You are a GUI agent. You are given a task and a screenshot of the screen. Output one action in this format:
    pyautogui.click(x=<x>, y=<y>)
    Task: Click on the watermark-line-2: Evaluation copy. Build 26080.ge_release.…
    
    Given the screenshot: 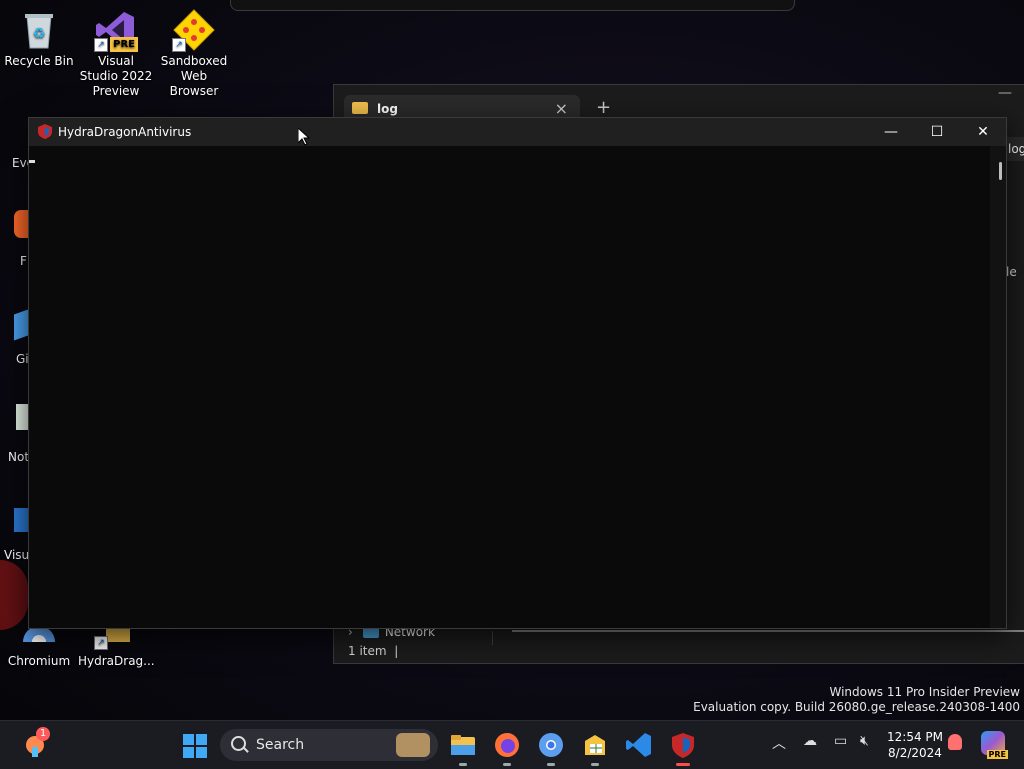 What is the action you would take?
    pyautogui.click(x=856, y=707)
    